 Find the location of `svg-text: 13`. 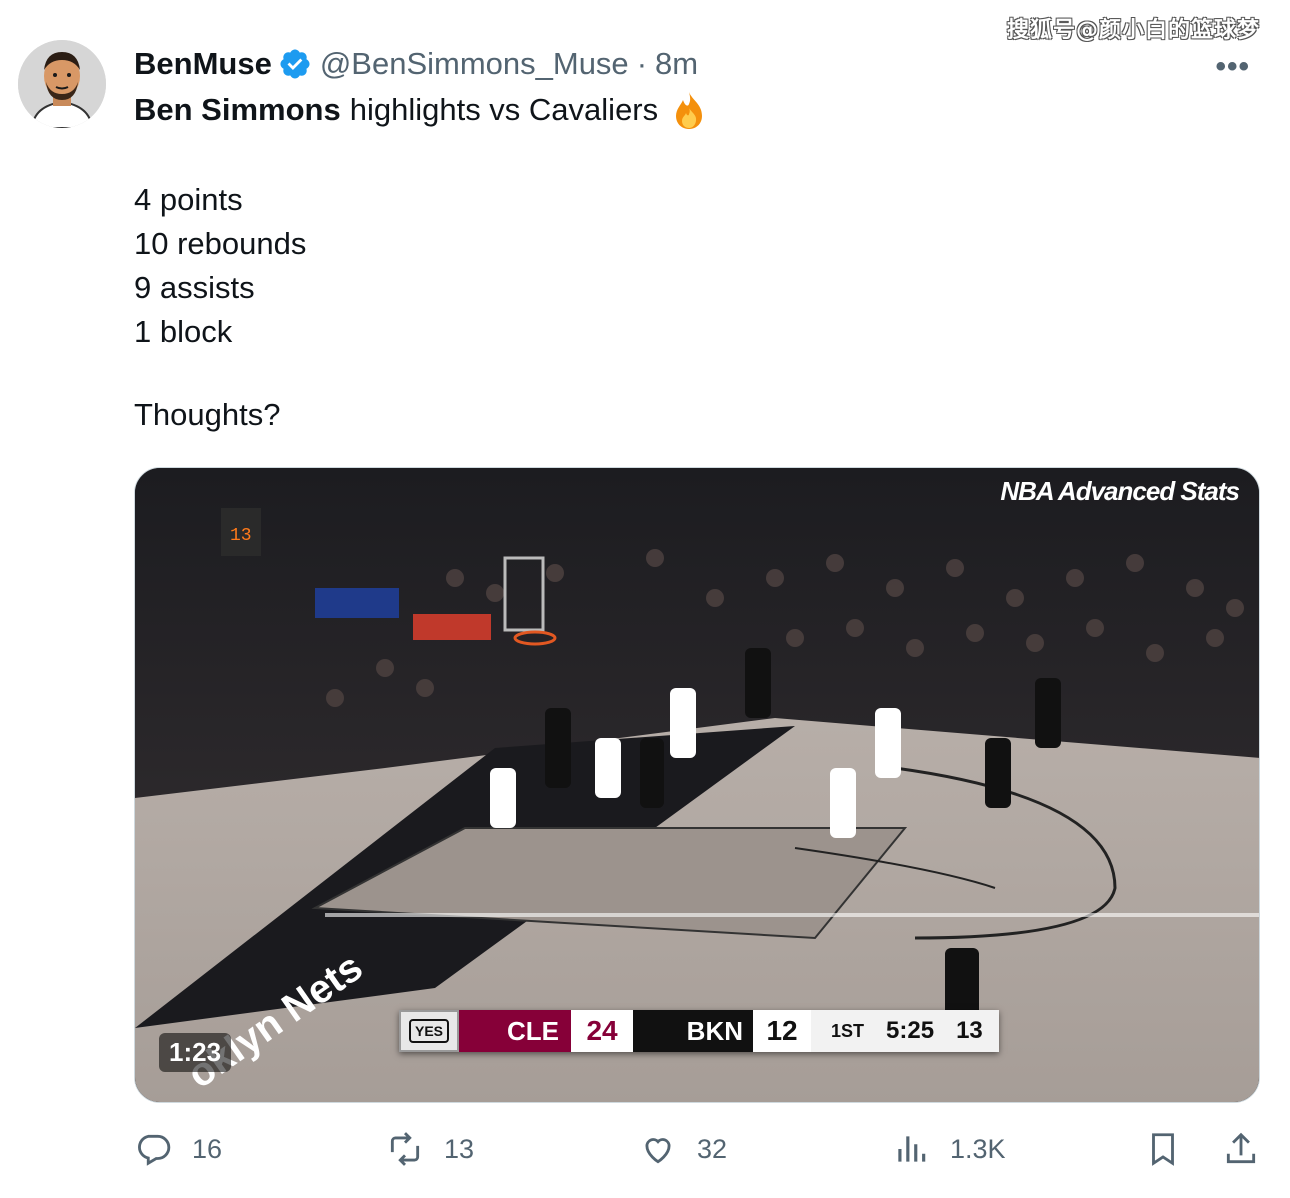

svg-text: 13 is located at coordinates (241, 536).